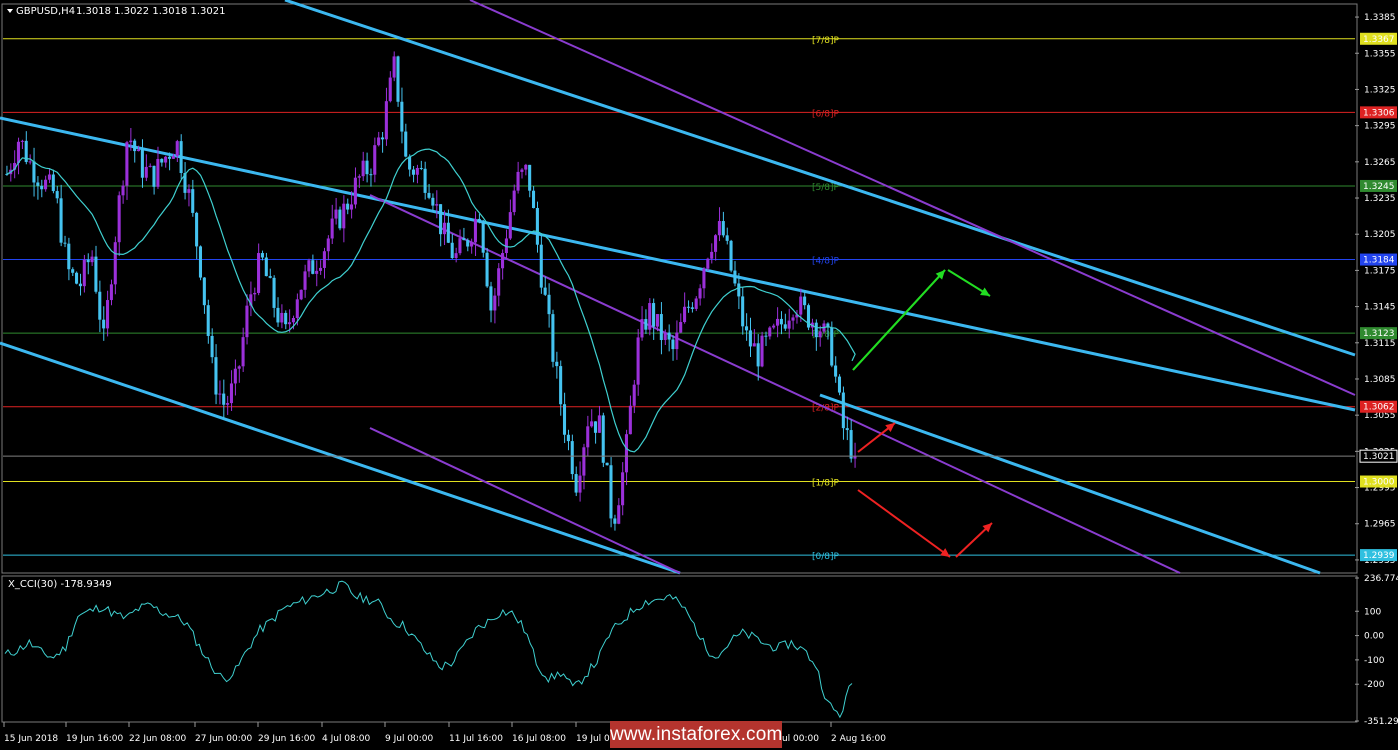  What do you see at coordinates (157, 739) in the screenshot?
I see `time-tick-label: 22 Jun 08:00` at bounding box center [157, 739].